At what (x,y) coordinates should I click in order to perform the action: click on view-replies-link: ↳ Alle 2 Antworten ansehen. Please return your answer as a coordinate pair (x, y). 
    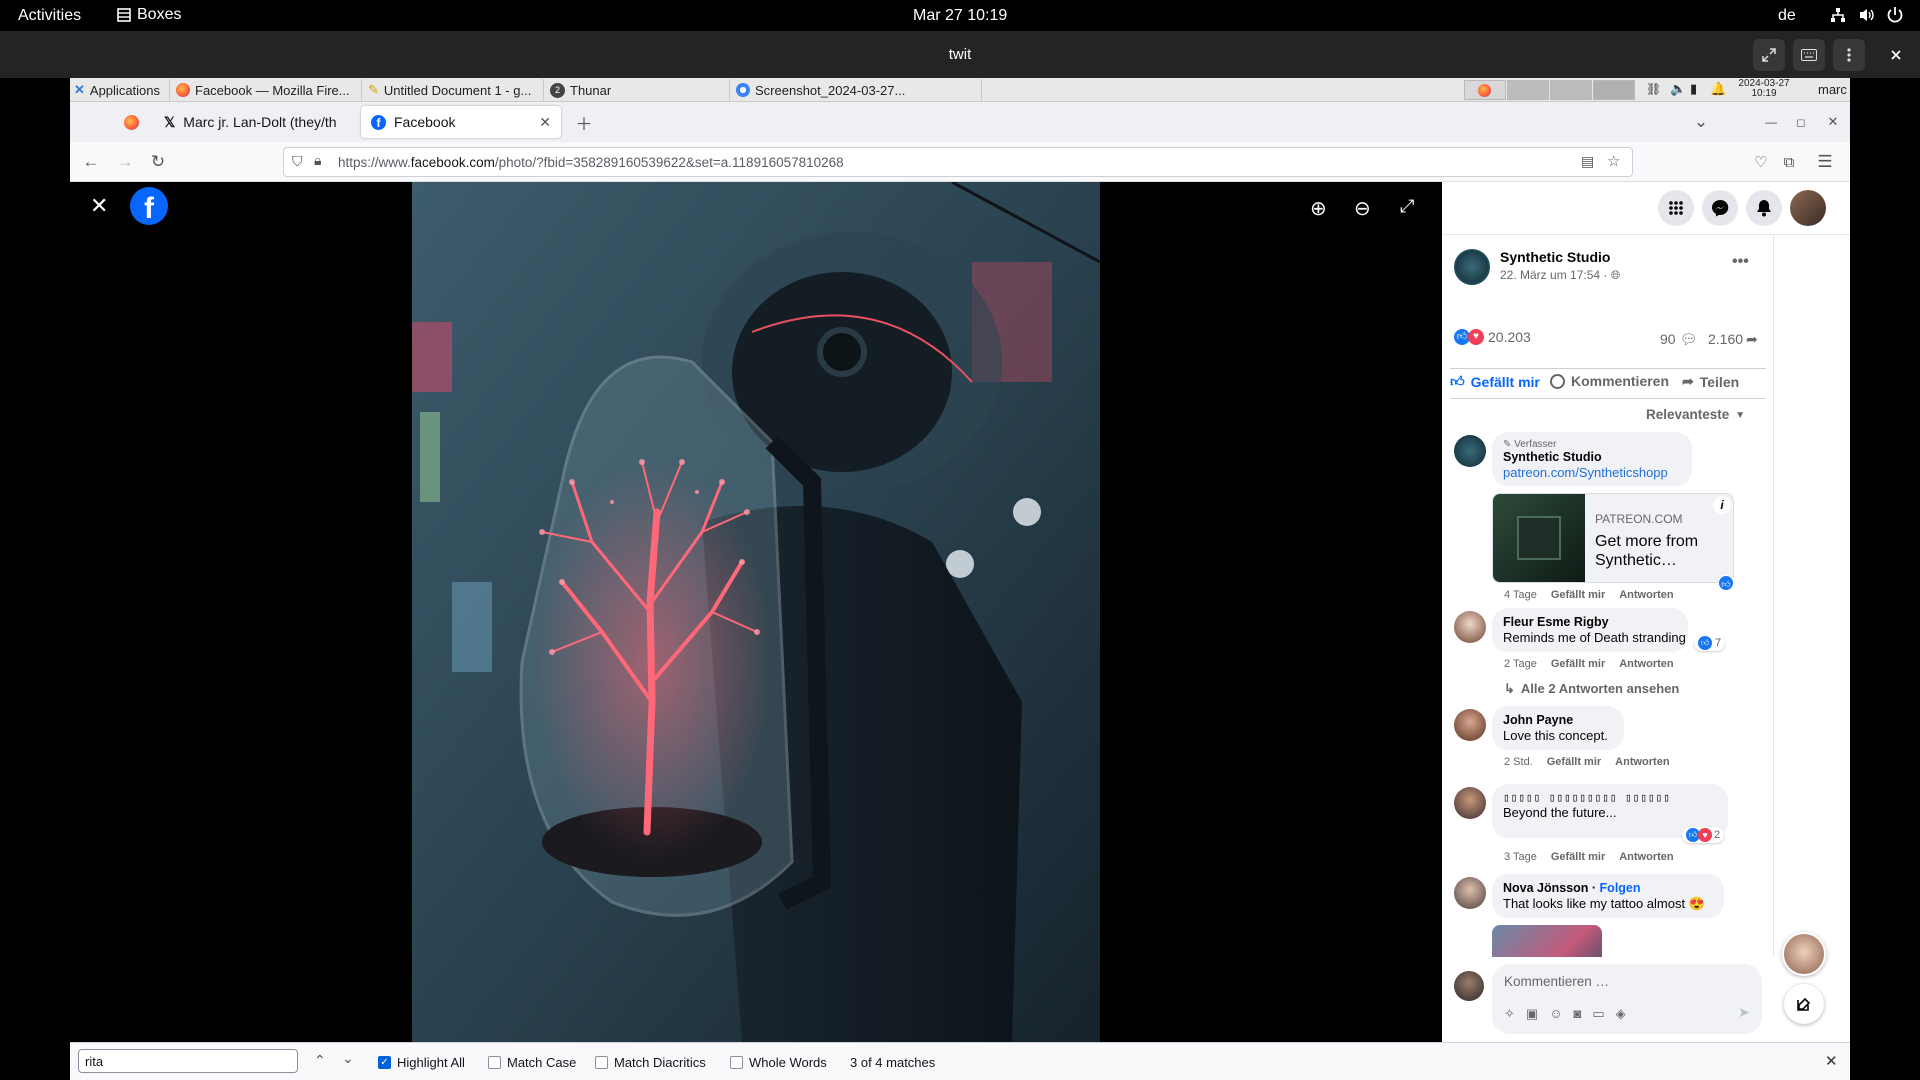
    Looking at the image, I should click on (1591, 689).